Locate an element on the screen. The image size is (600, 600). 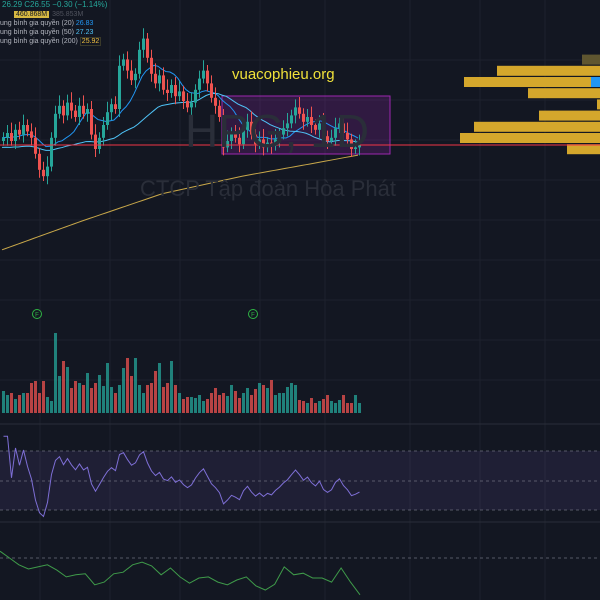
ma20-value: 26.83 is located at coordinates (84, 23).